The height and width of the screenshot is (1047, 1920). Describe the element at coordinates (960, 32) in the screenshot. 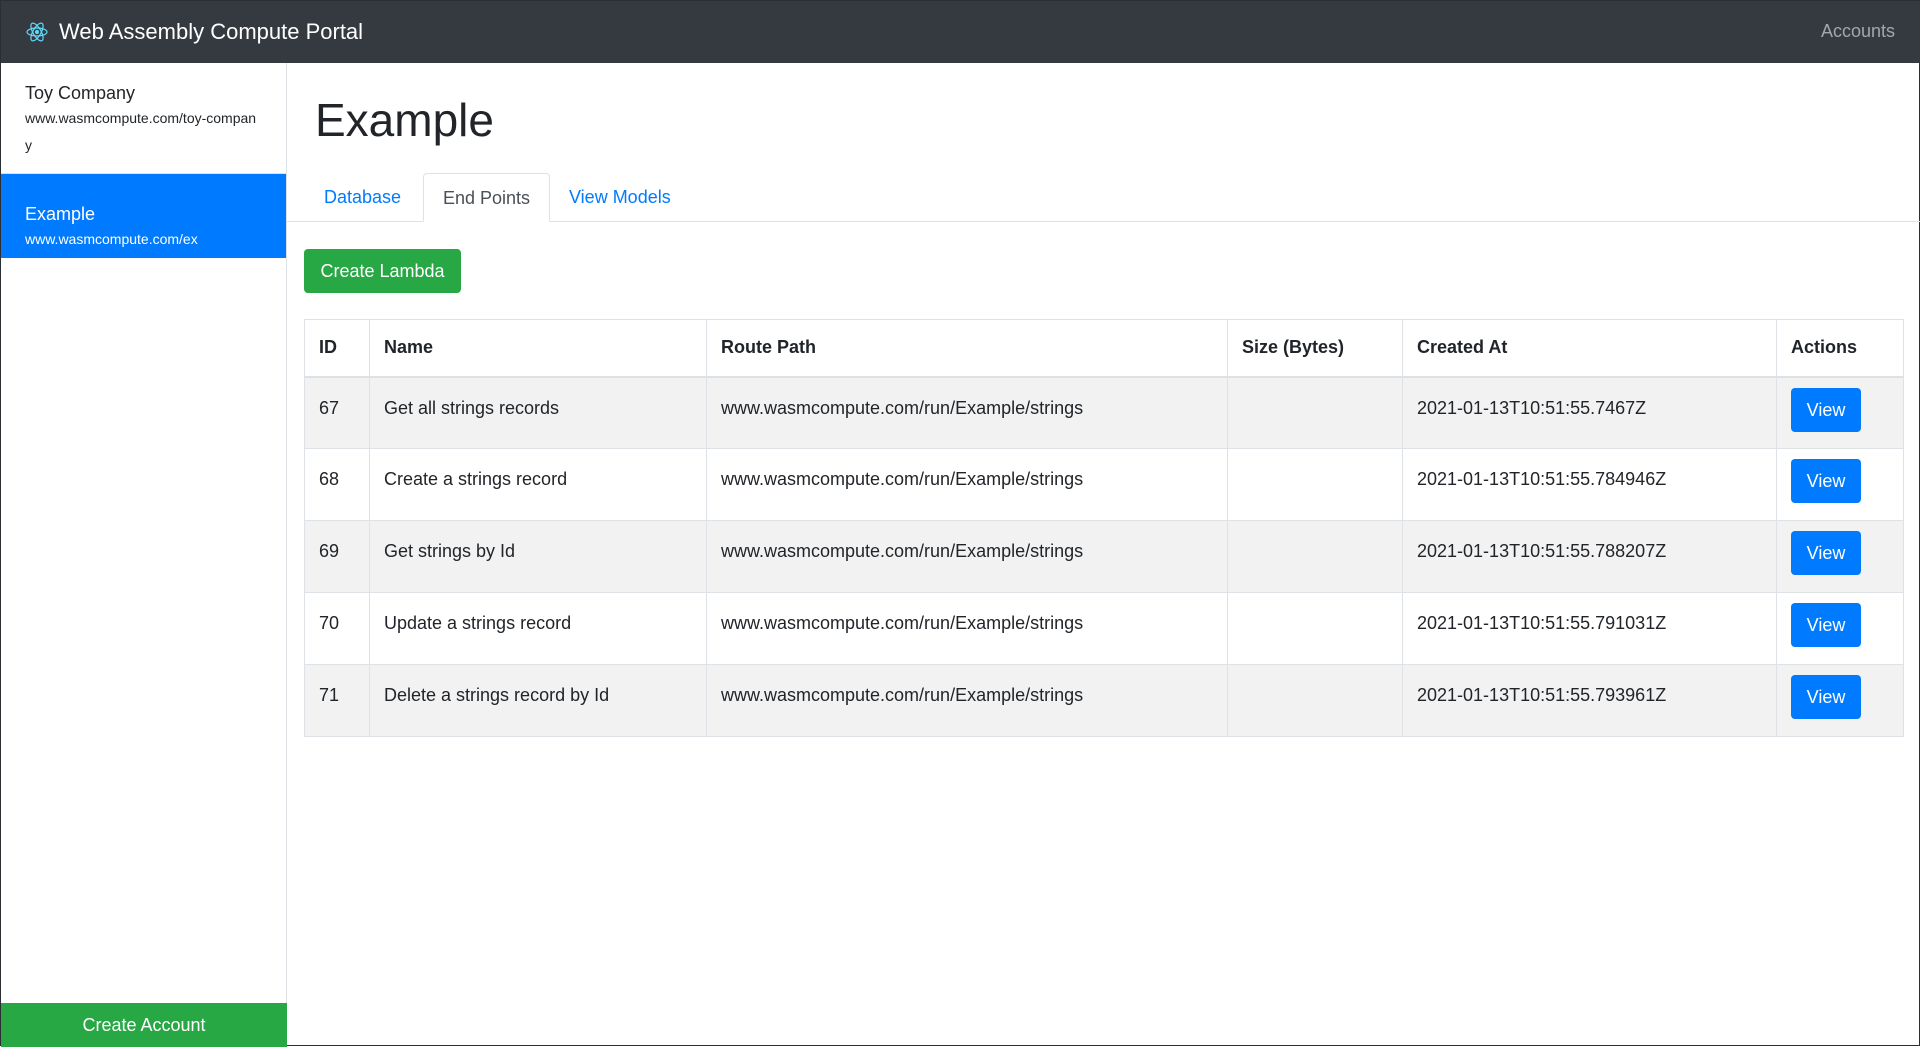

I see `top-navbar: Web Assembly Compute Portal Accounts` at that location.